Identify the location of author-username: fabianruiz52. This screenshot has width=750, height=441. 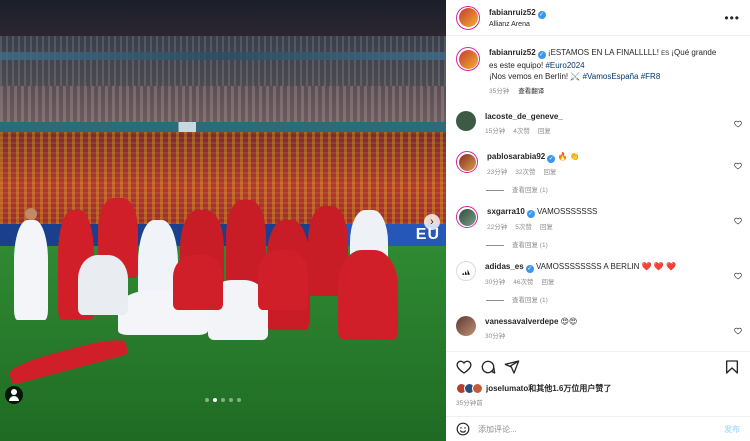
(512, 12).